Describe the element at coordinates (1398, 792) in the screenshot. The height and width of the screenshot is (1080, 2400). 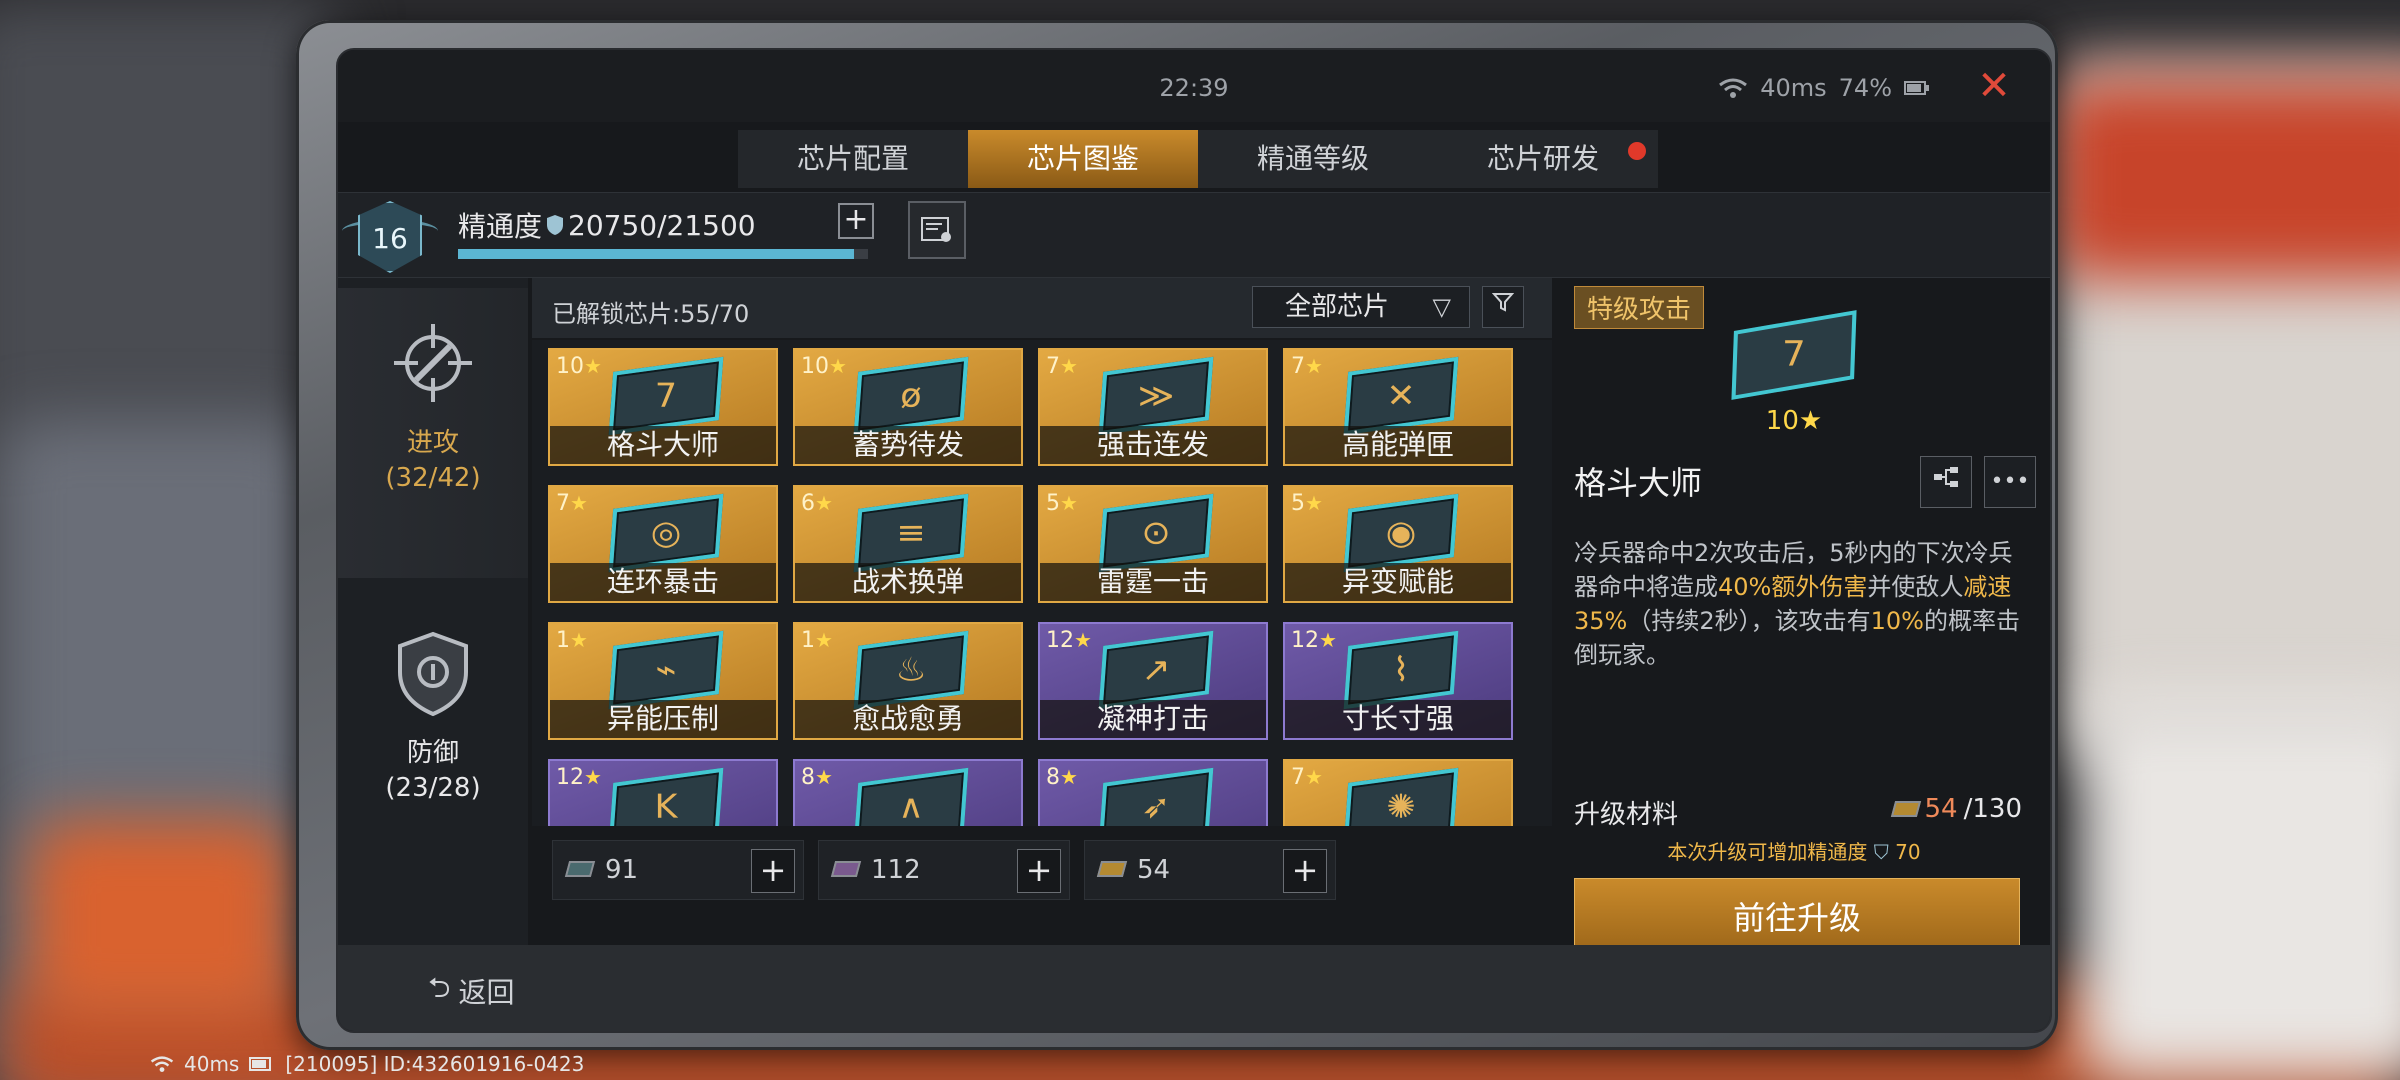
I see `chip-card: 7★ ✺` at that location.